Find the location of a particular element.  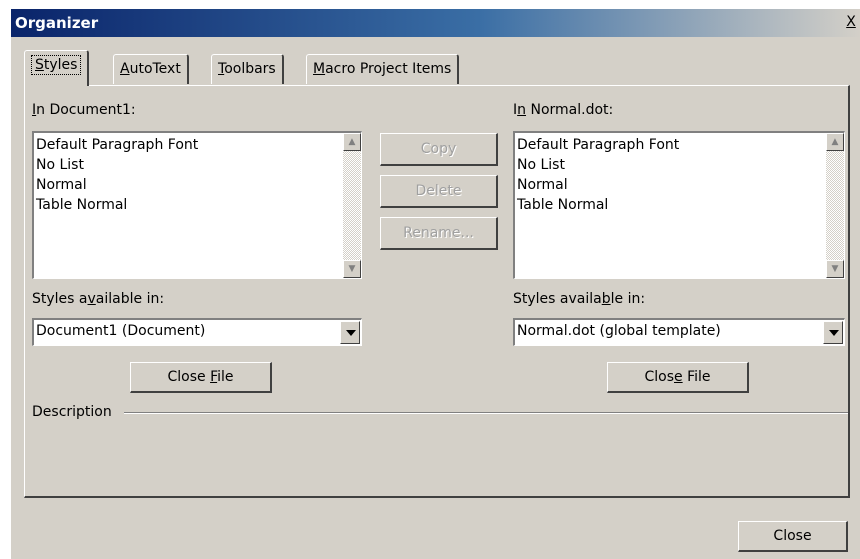

tab-macro-project-items: Macro Project Items is located at coordinates (383, 69).